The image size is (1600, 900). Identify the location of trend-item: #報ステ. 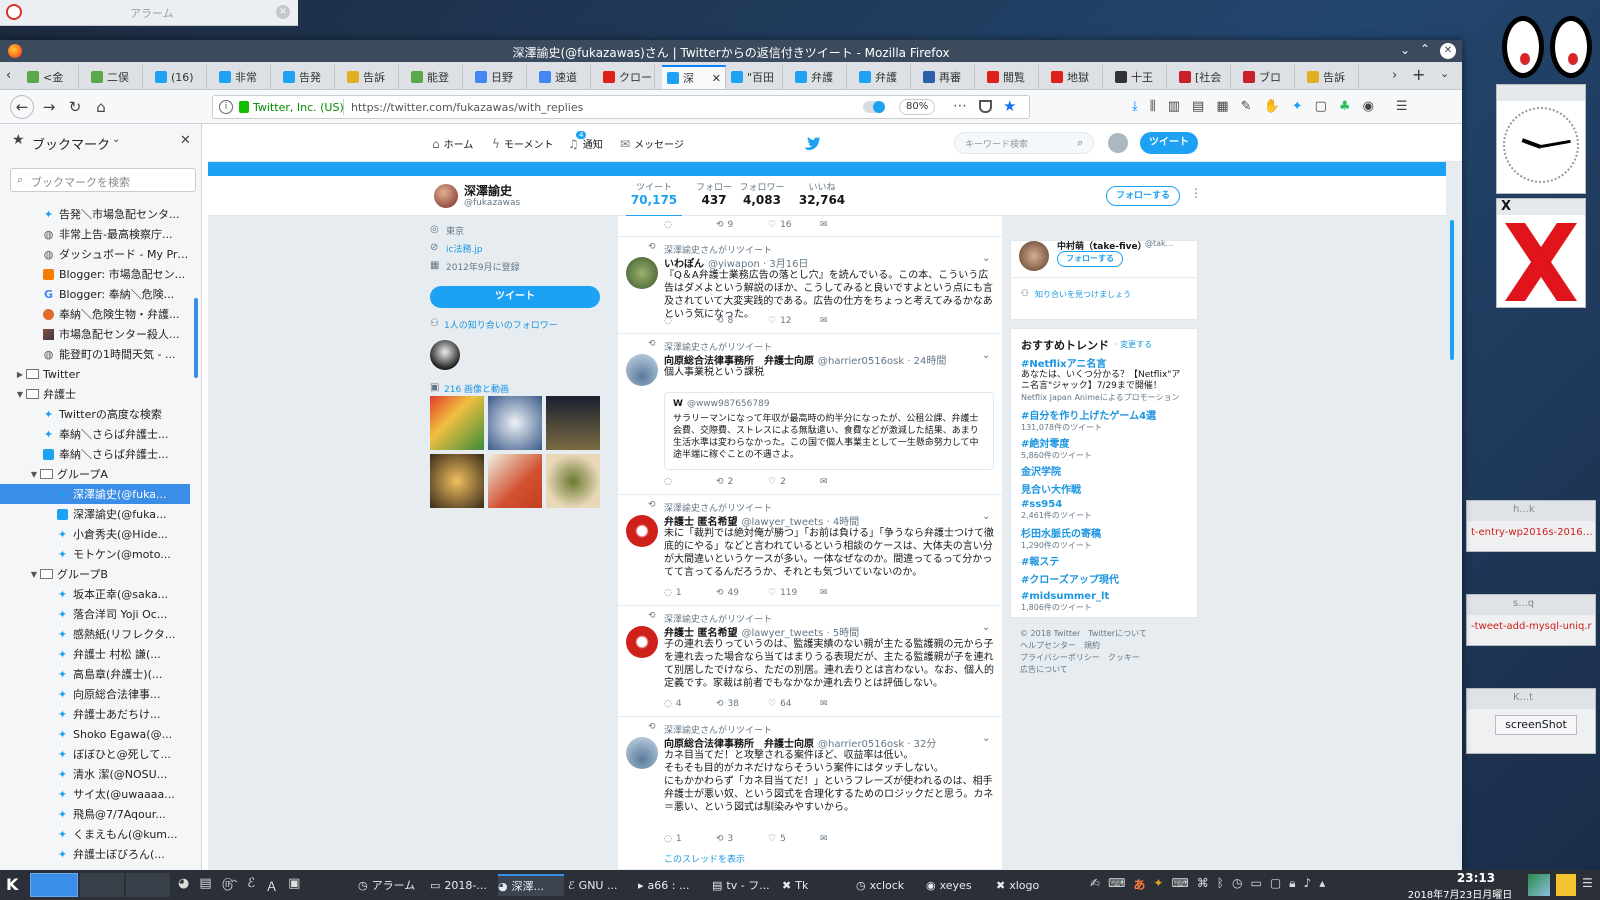
(1105, 560).